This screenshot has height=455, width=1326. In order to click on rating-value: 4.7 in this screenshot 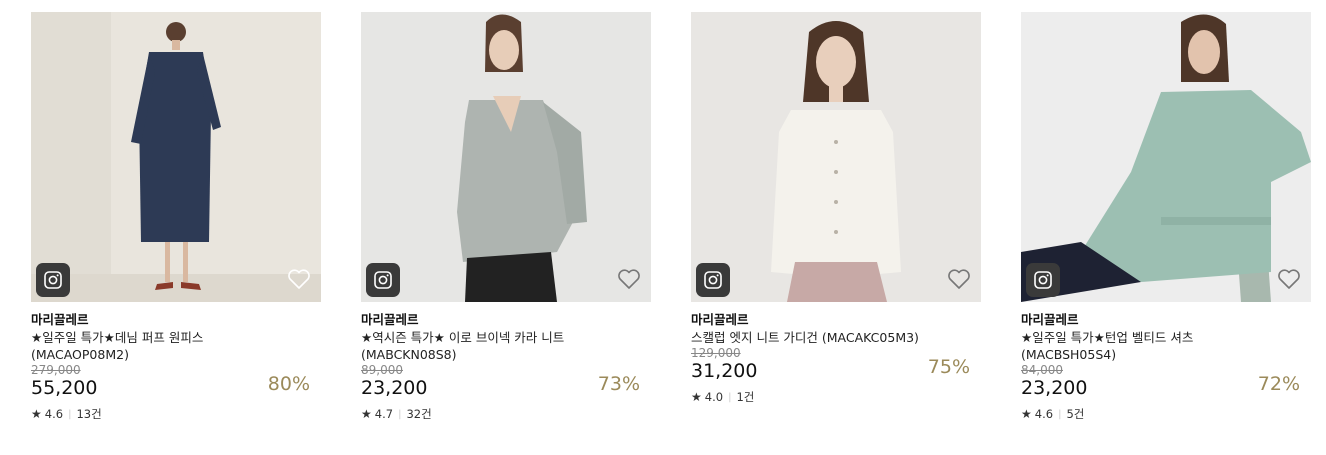, I will do `click(384, 414)`.